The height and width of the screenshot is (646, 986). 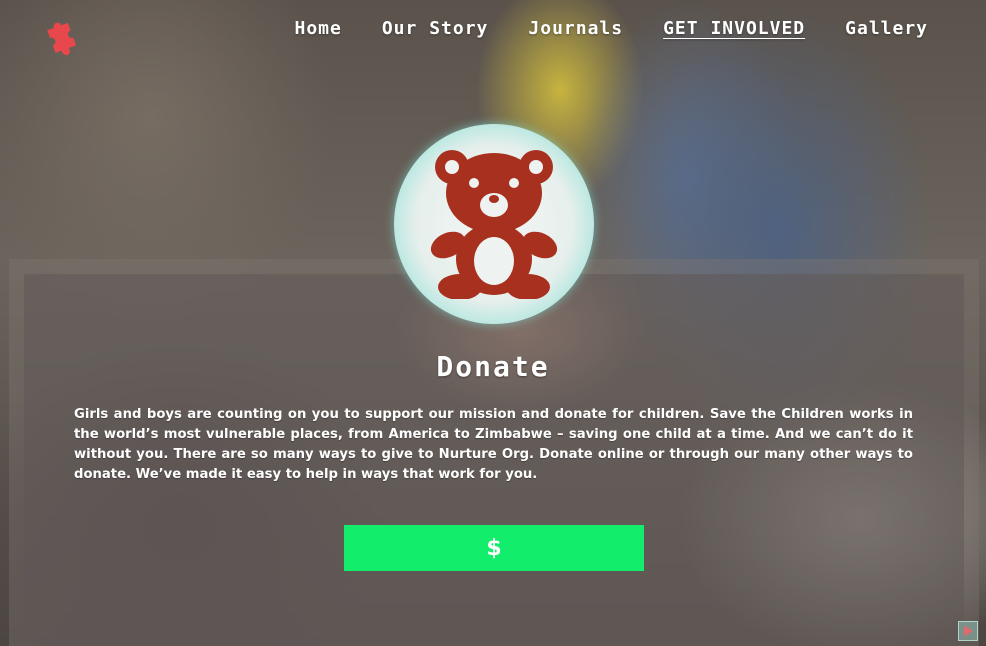 I want to click on nav-our-story: Our Story, so click(x=435, y=28).